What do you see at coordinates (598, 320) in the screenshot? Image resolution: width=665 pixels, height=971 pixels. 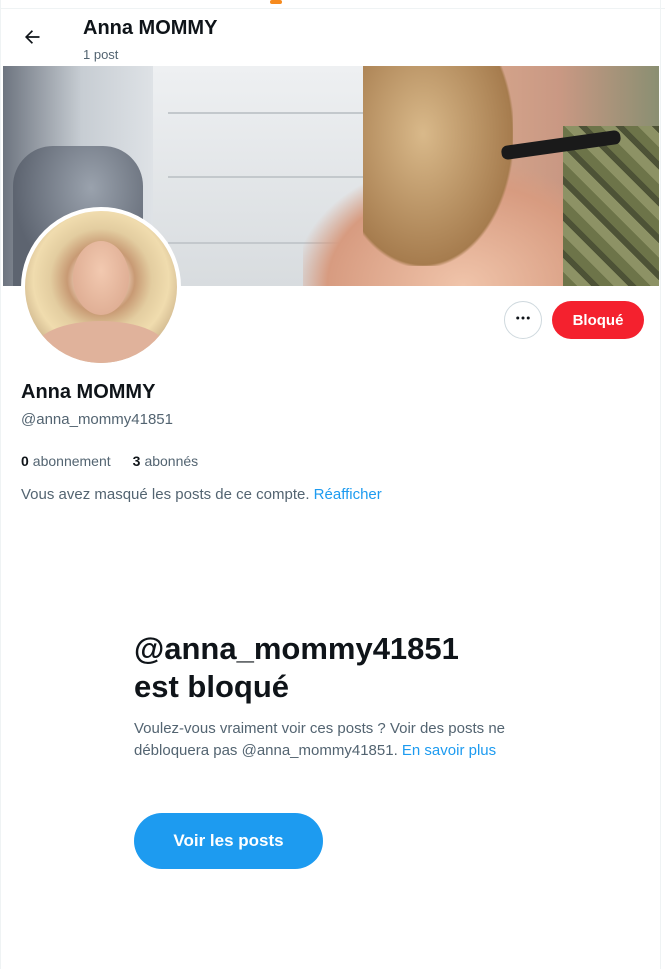 I see `blocked-button: Bloqué` at bounding box center [598, 320].